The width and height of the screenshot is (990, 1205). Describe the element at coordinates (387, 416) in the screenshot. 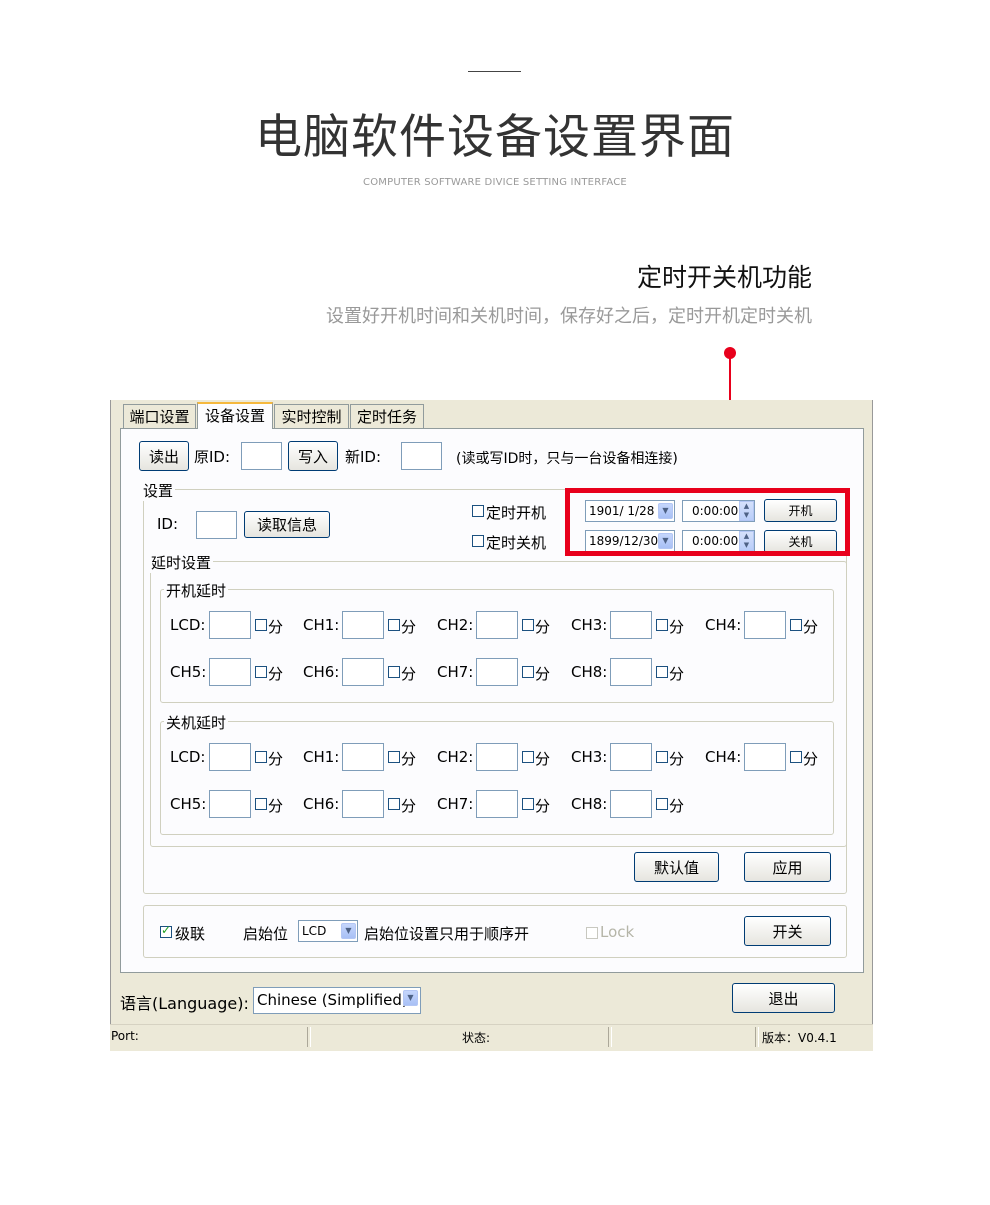

I see `tab-scheduled-tasks: 定时任务` at that location.